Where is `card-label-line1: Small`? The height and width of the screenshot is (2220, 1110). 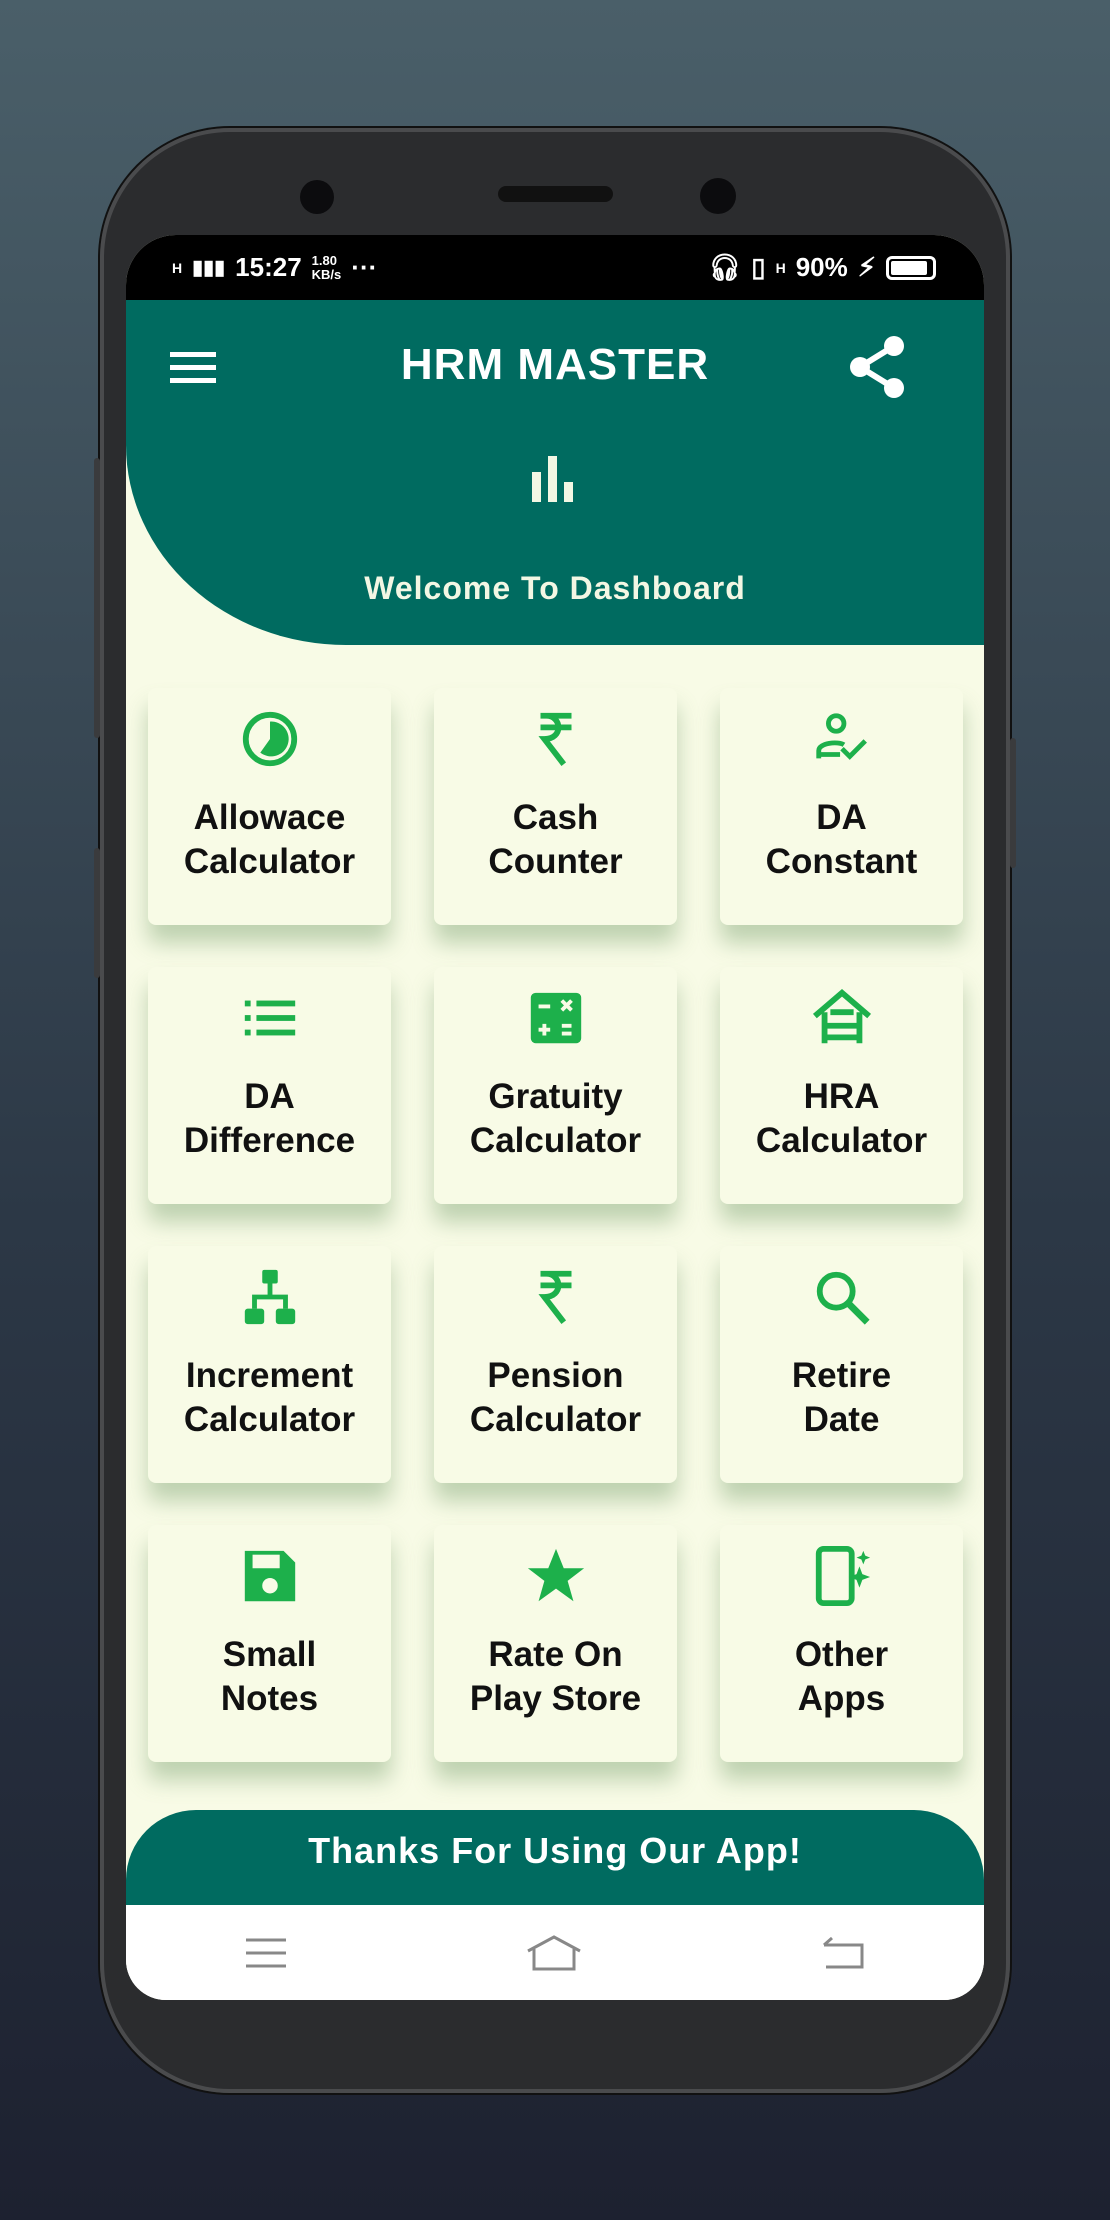 card-label-line1: Small is located at coordinates (269, 1654).